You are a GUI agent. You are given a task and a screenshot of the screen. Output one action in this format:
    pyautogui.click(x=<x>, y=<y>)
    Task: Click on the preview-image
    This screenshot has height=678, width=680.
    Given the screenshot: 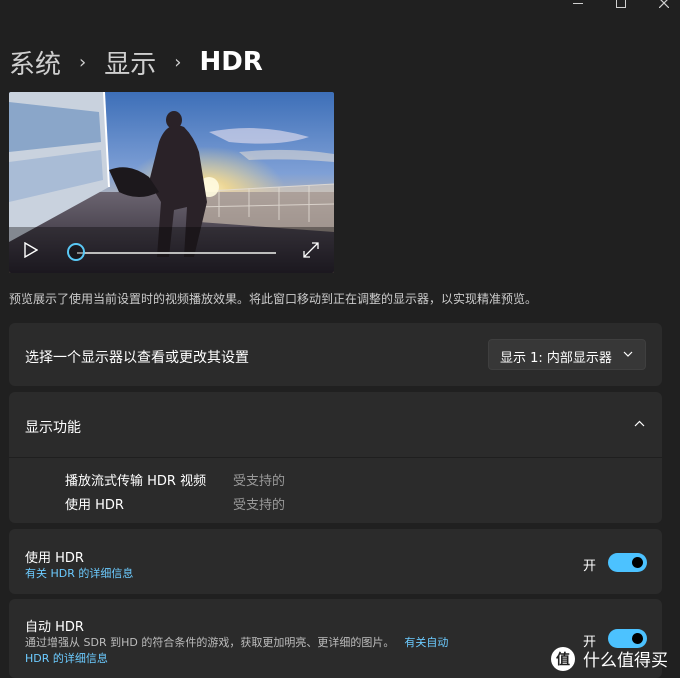 What is the action you would take?
    pyautogui.click(x=171, y=182)
    